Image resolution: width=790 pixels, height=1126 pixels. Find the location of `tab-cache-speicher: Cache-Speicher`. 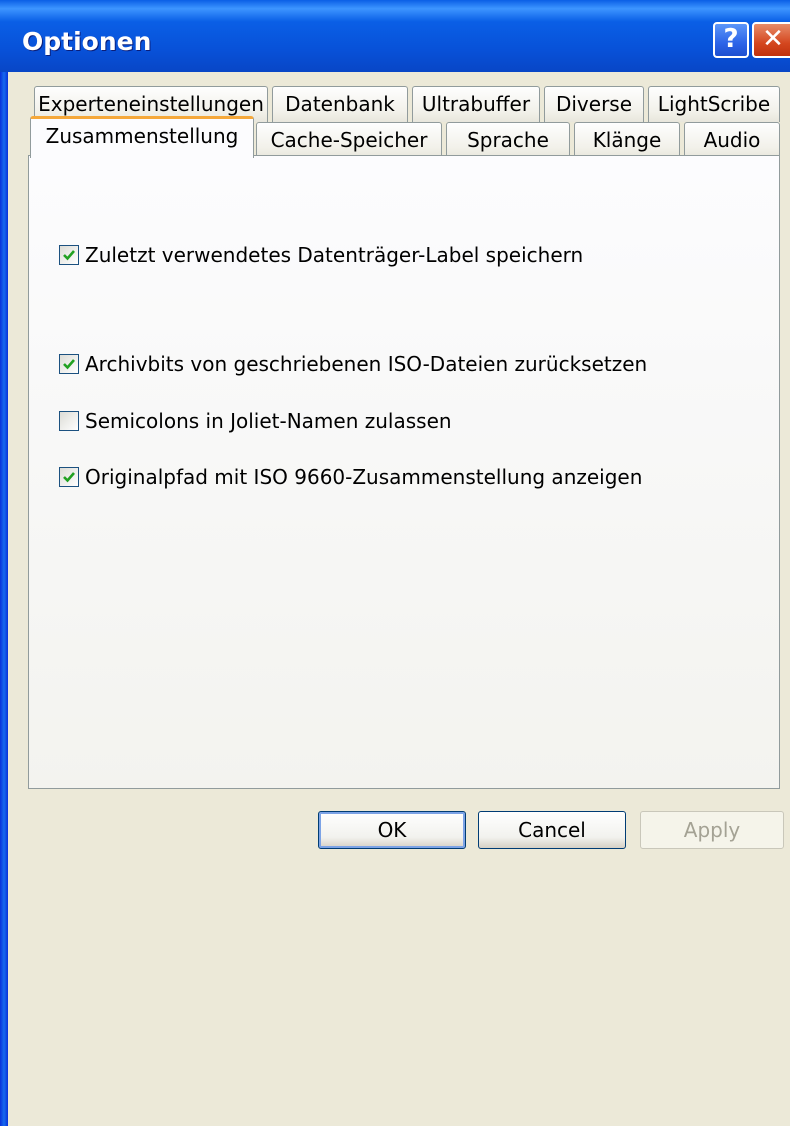

tab-cache-speicher: Cache-Speicher is located at coordinates (349, 140).